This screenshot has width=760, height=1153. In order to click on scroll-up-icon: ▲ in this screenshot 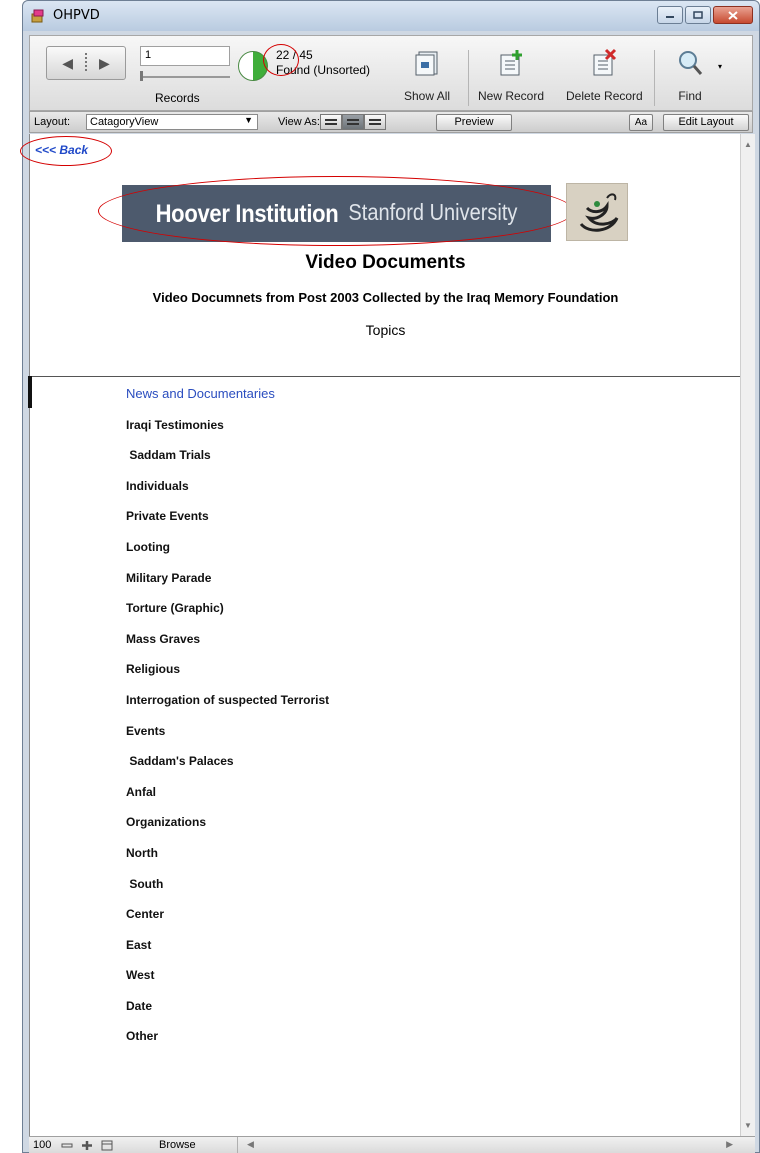, I will do `click(748, 144)`.